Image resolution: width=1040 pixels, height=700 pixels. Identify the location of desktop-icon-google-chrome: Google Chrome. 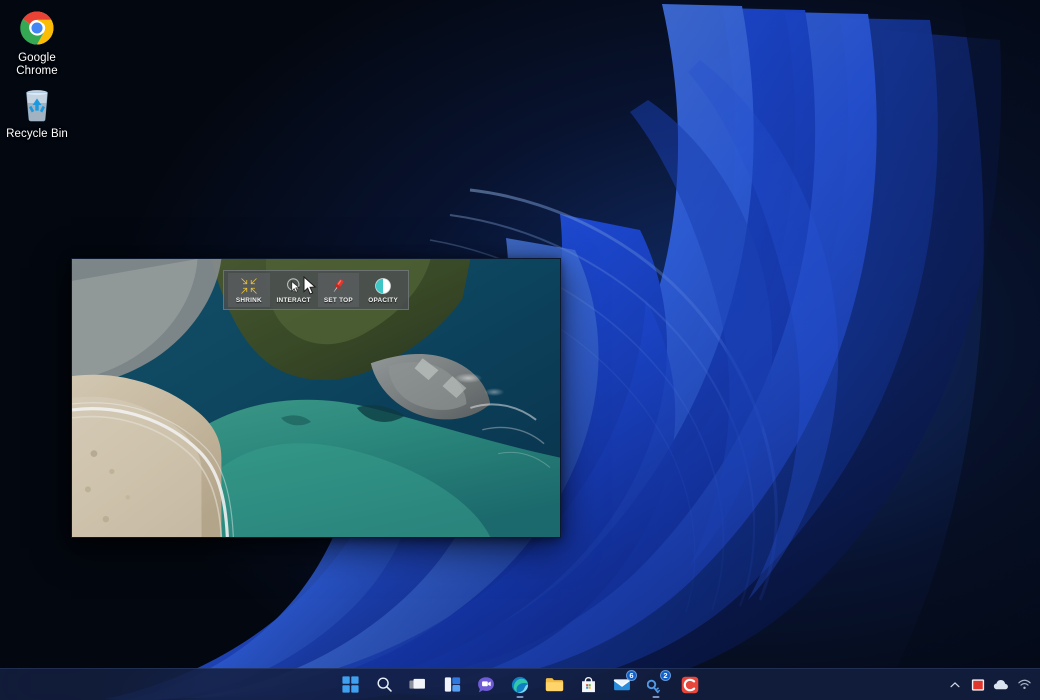
(37, 43).